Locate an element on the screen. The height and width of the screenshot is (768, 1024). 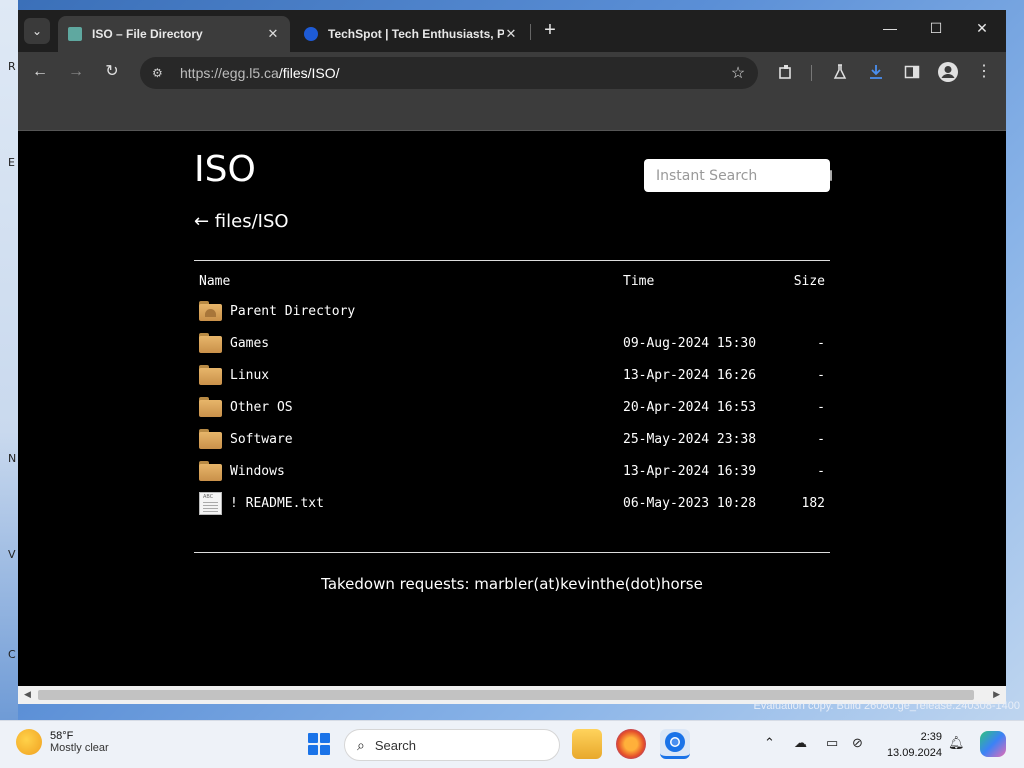
row-time: 06-May-2023 10:28 is located at coordinates (690, 503).